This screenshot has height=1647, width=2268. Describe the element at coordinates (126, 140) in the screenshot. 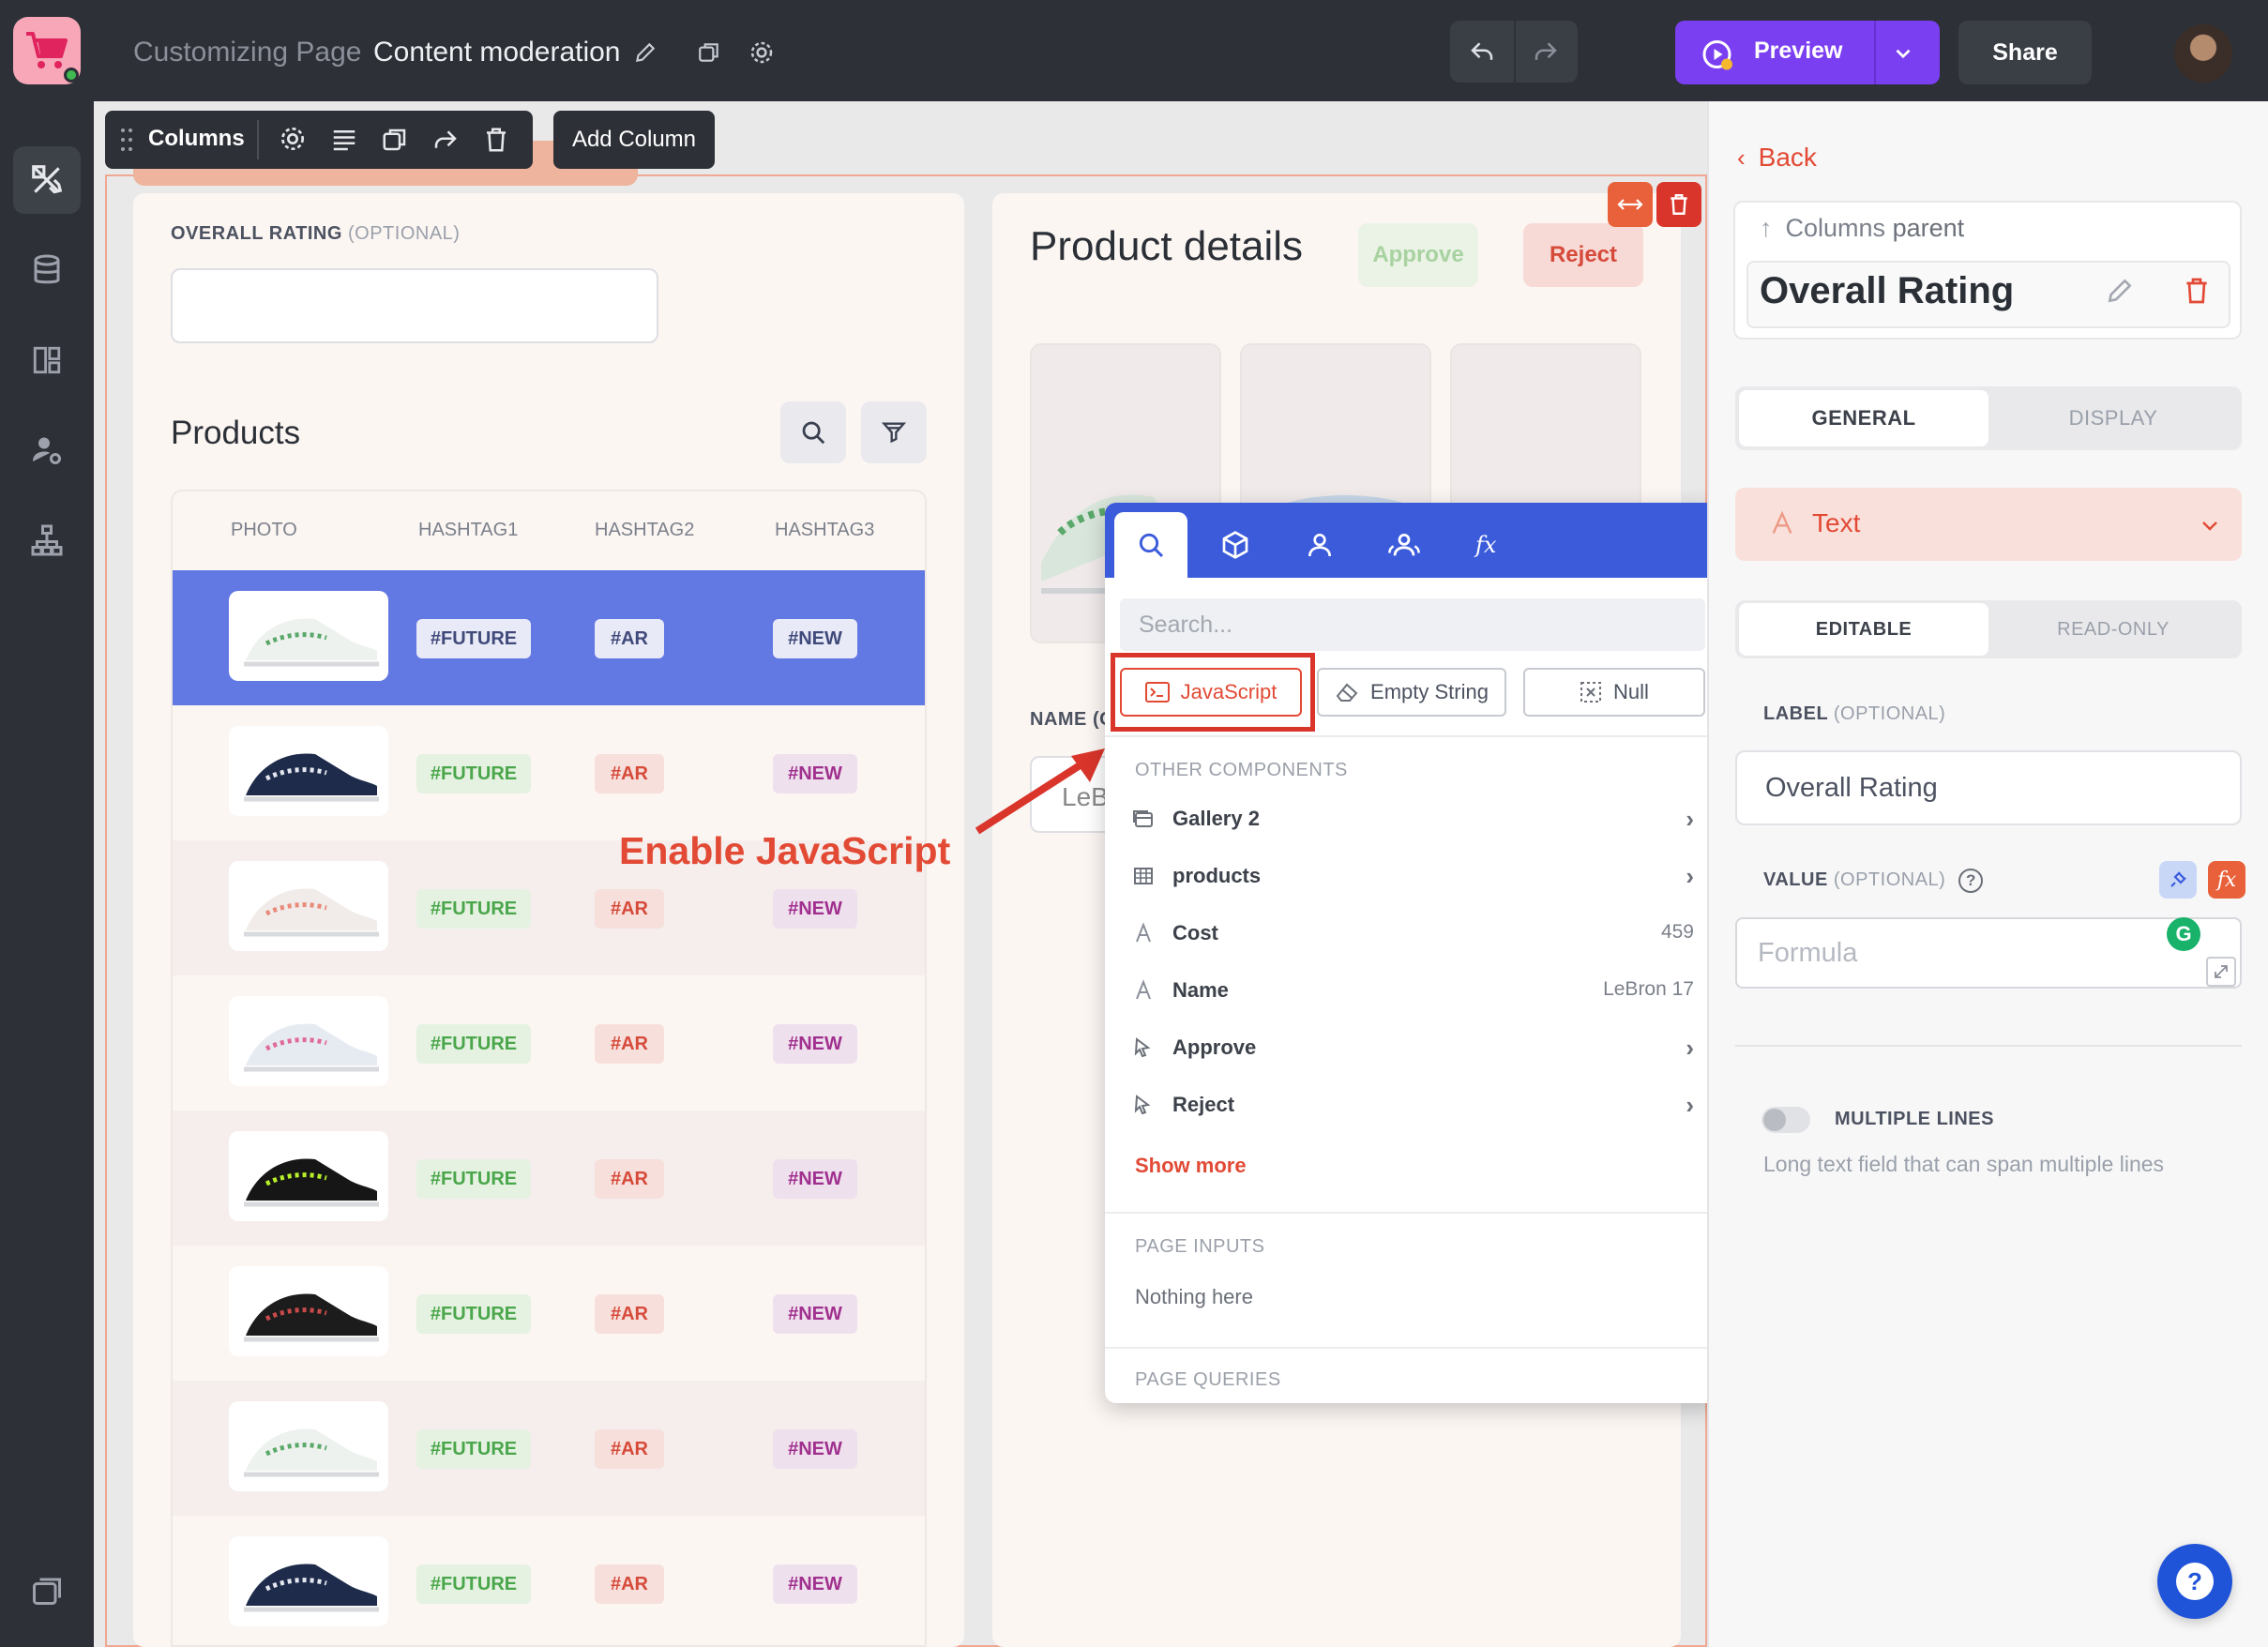

I see `drag-handle-icon` at that location.